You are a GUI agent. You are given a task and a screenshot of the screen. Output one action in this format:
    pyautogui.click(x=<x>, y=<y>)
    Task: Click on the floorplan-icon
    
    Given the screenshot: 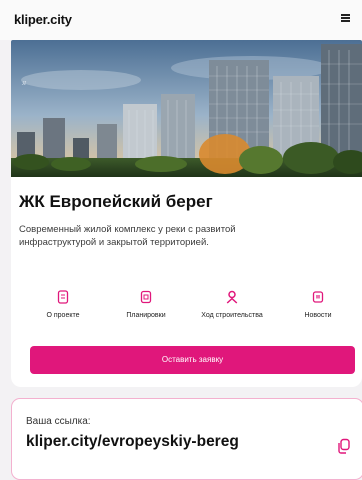 What is the action you would take?
    pyautogui.click(x=146, y=297)
    